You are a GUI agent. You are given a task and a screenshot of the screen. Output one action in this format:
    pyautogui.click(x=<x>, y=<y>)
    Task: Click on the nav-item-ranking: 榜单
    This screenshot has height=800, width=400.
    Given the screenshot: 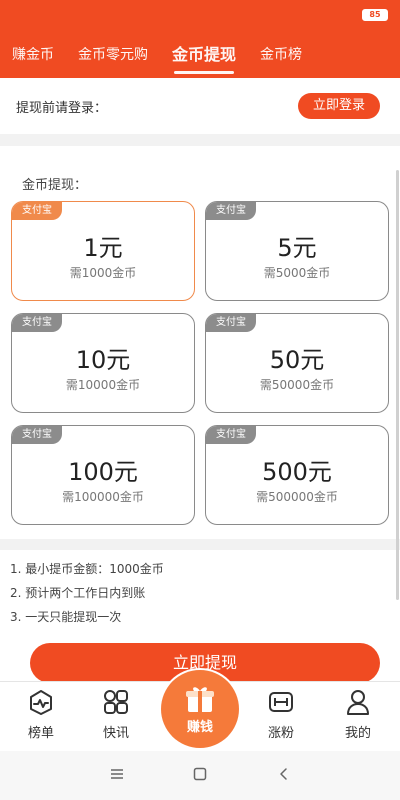 What is the action you would take?
    pyautogui.click(x=41, y=714)
    